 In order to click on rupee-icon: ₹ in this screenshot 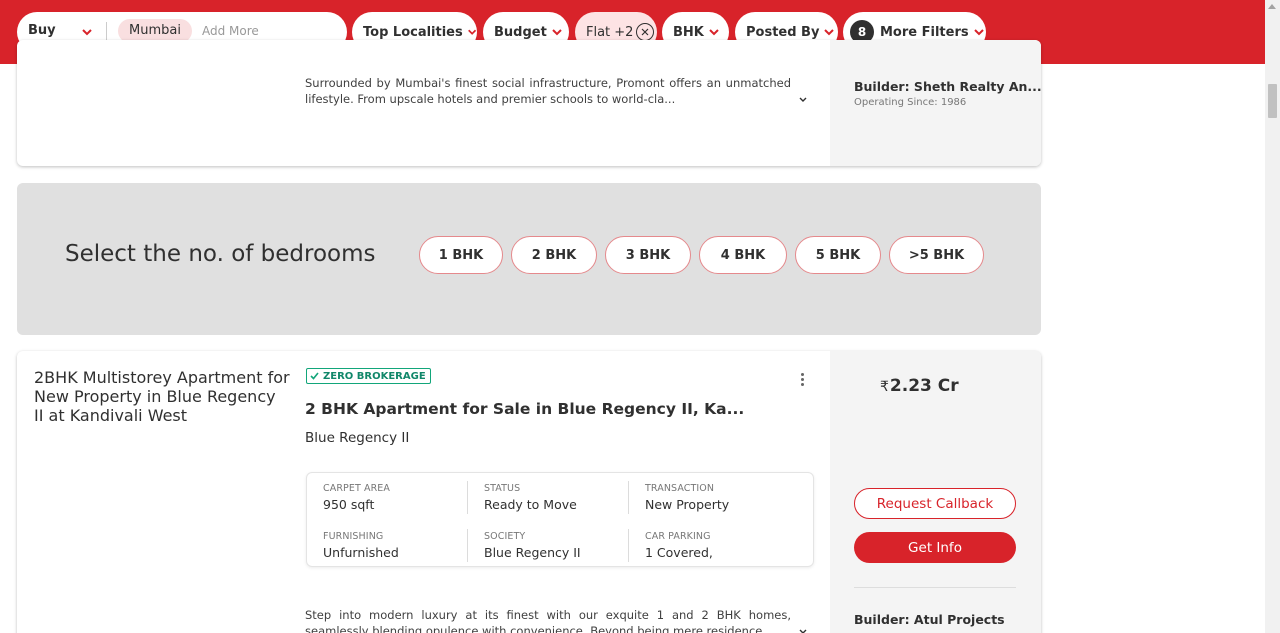, I will do `click(884, 387)`.